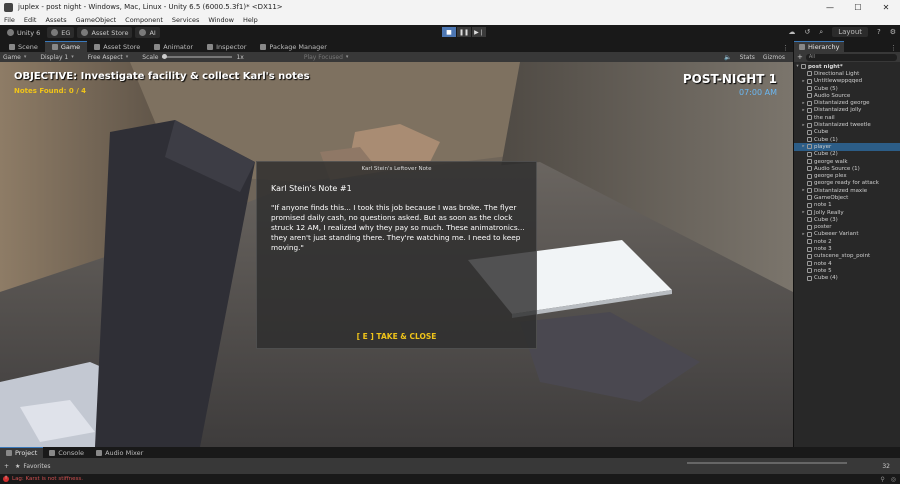 The height and width of the screenshot is (484, 900). Describe the element at coordinates (30, 20) in the screenshot. I see `menu-edit: Edit` at that location.